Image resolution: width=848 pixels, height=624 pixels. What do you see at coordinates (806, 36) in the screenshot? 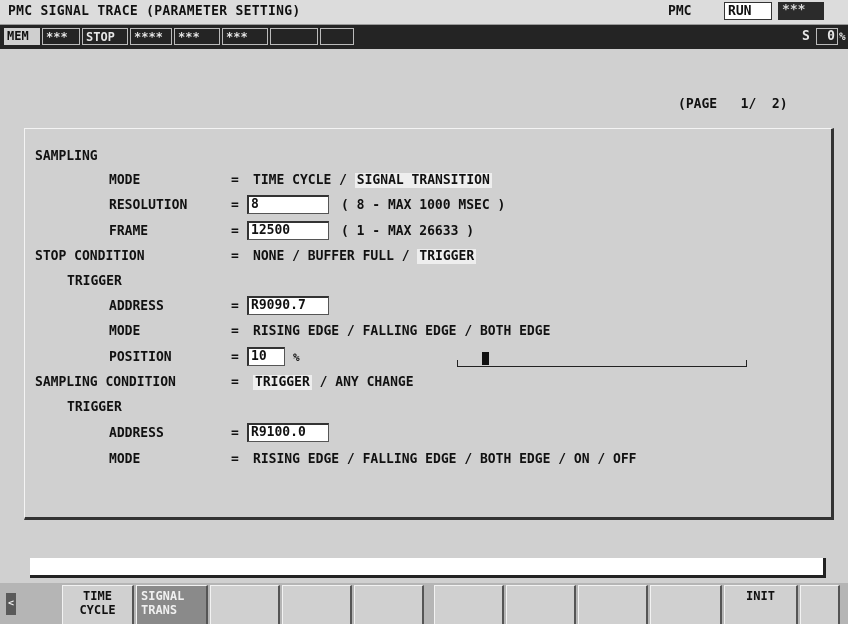
I see `spindle-label: S` at bounding box center [806, 36].